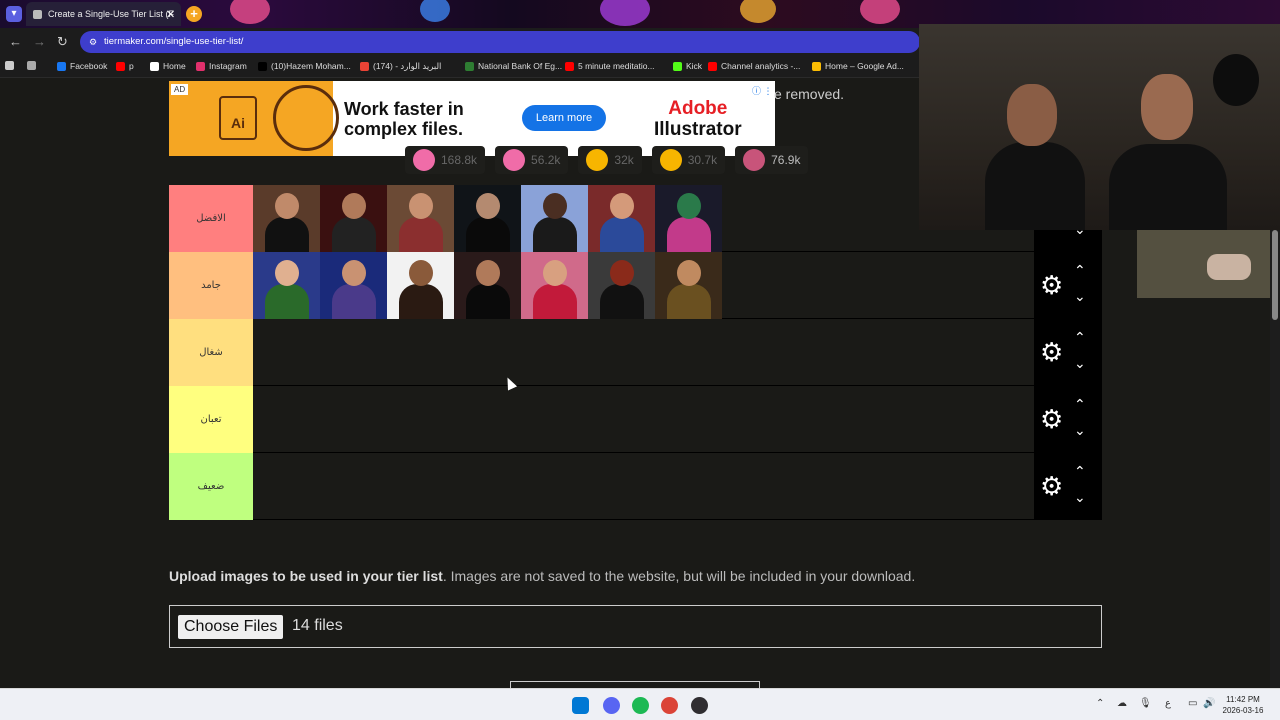  Describe the element at coordinates (1275, 275) in the screenshot. I see `scrollbar-thumb` at that location.